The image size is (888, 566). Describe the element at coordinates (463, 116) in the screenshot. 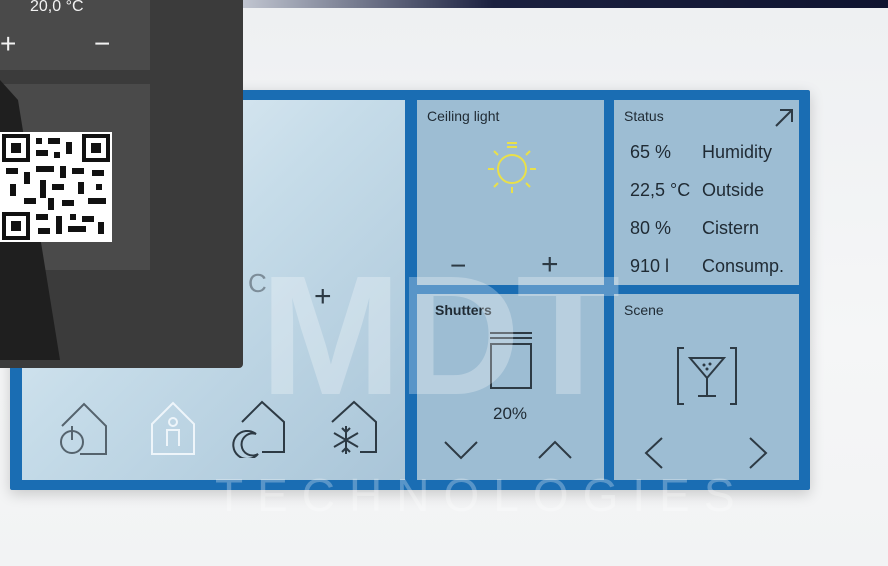

I see `ceiling-light-title: Ceiling light` at that location.